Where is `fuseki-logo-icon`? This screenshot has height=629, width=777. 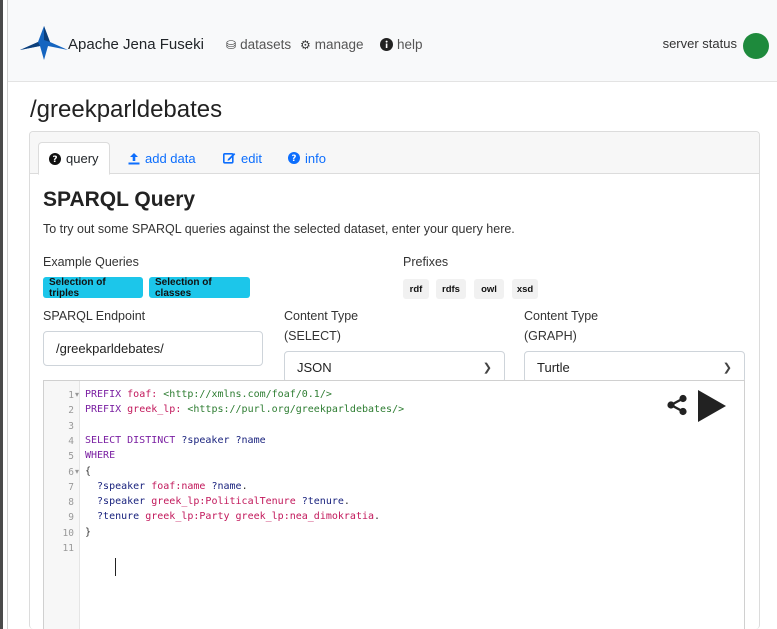
fuseki-logo-icon is located at coordinates (44, 42).